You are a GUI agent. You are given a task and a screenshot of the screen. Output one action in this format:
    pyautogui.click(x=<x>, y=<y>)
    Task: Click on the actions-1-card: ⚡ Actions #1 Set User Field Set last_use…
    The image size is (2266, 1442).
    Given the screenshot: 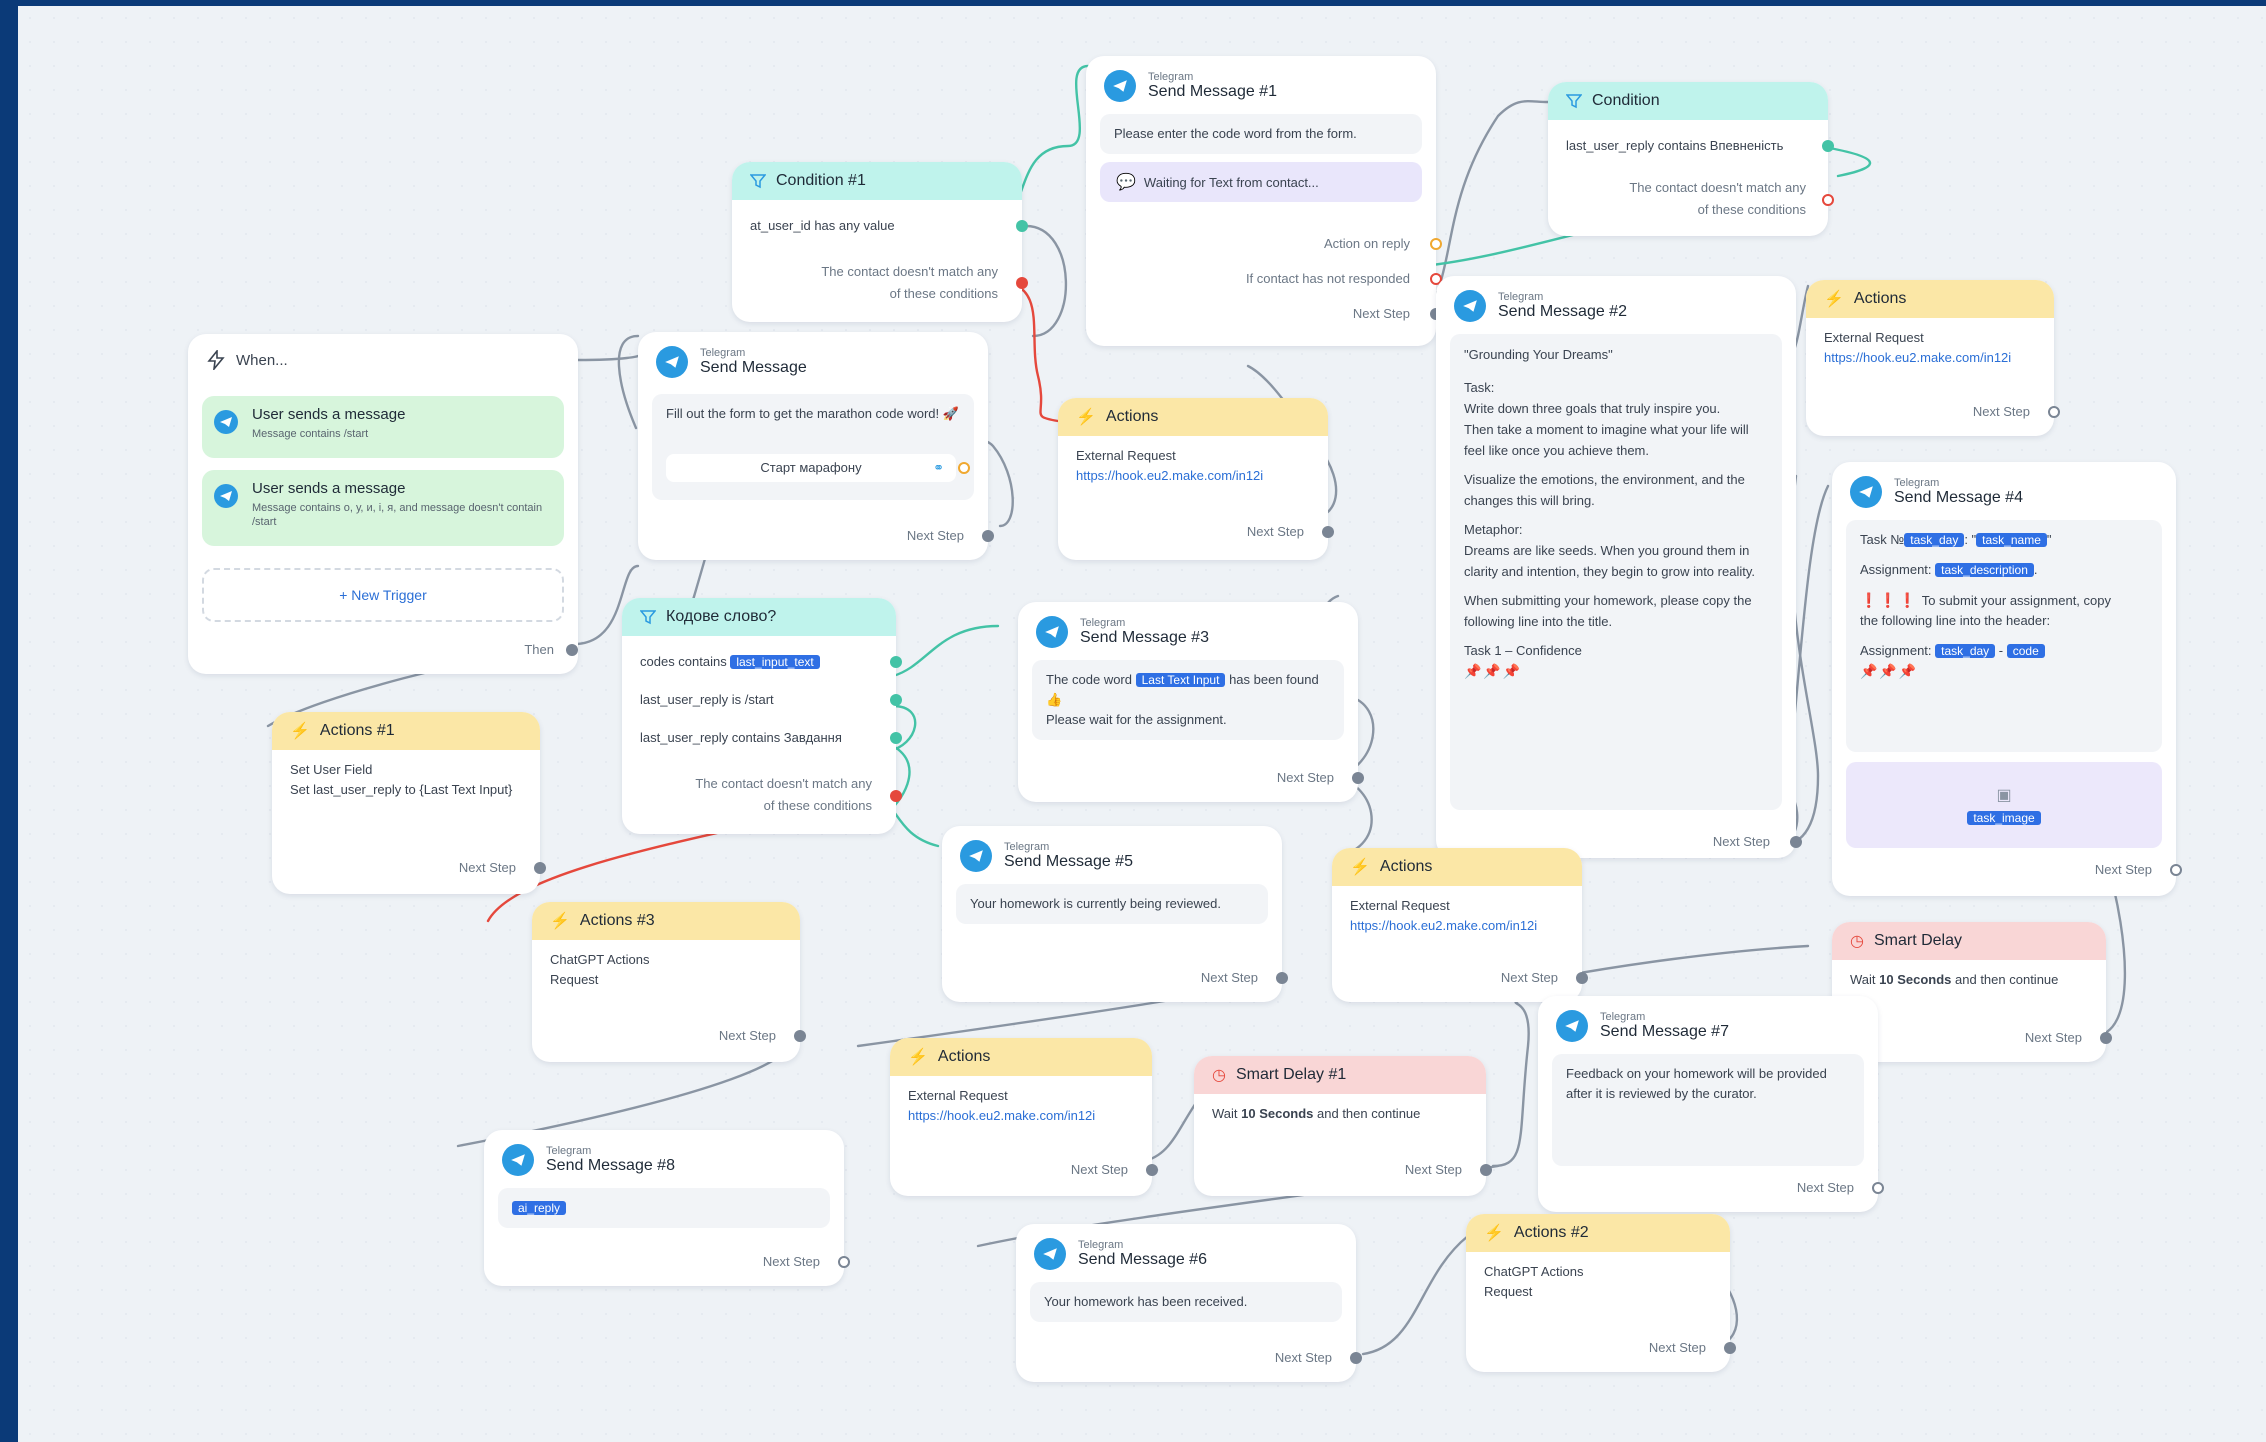 What is the action you would take?
    pyautogui.click(x=409, y=803)
    